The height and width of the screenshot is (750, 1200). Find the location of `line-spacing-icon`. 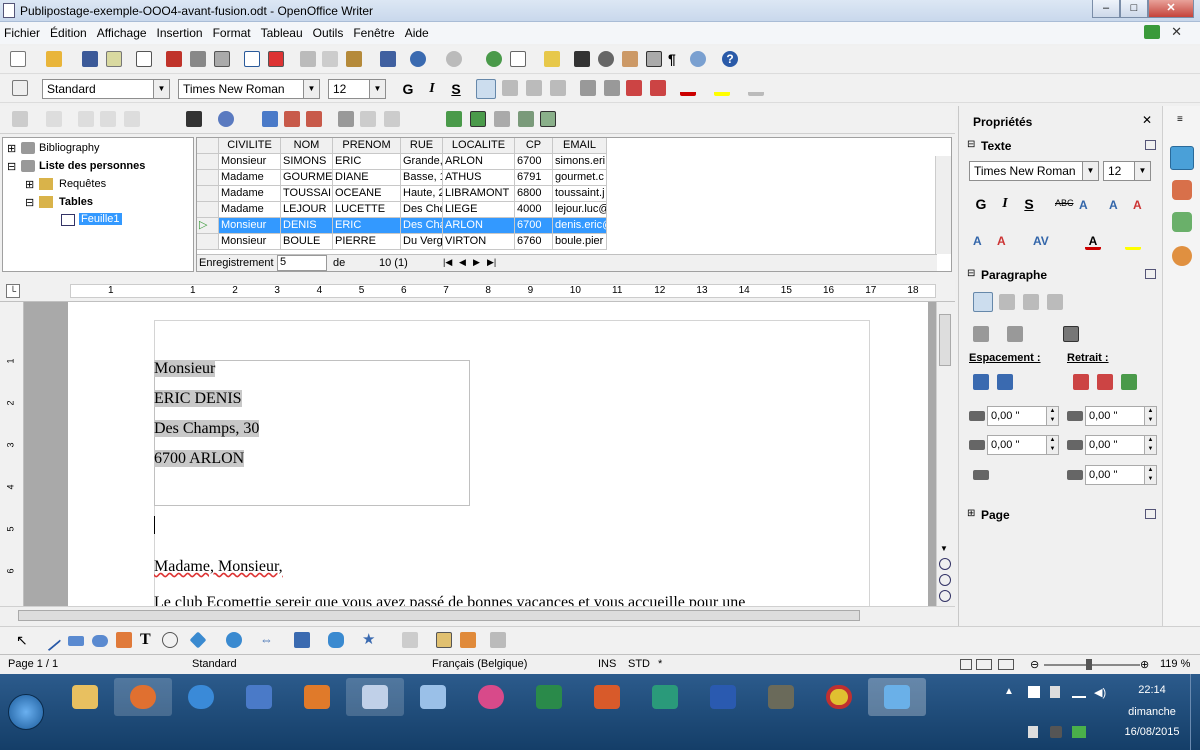

line-spacing-icon is located at coordinates (981, 475).